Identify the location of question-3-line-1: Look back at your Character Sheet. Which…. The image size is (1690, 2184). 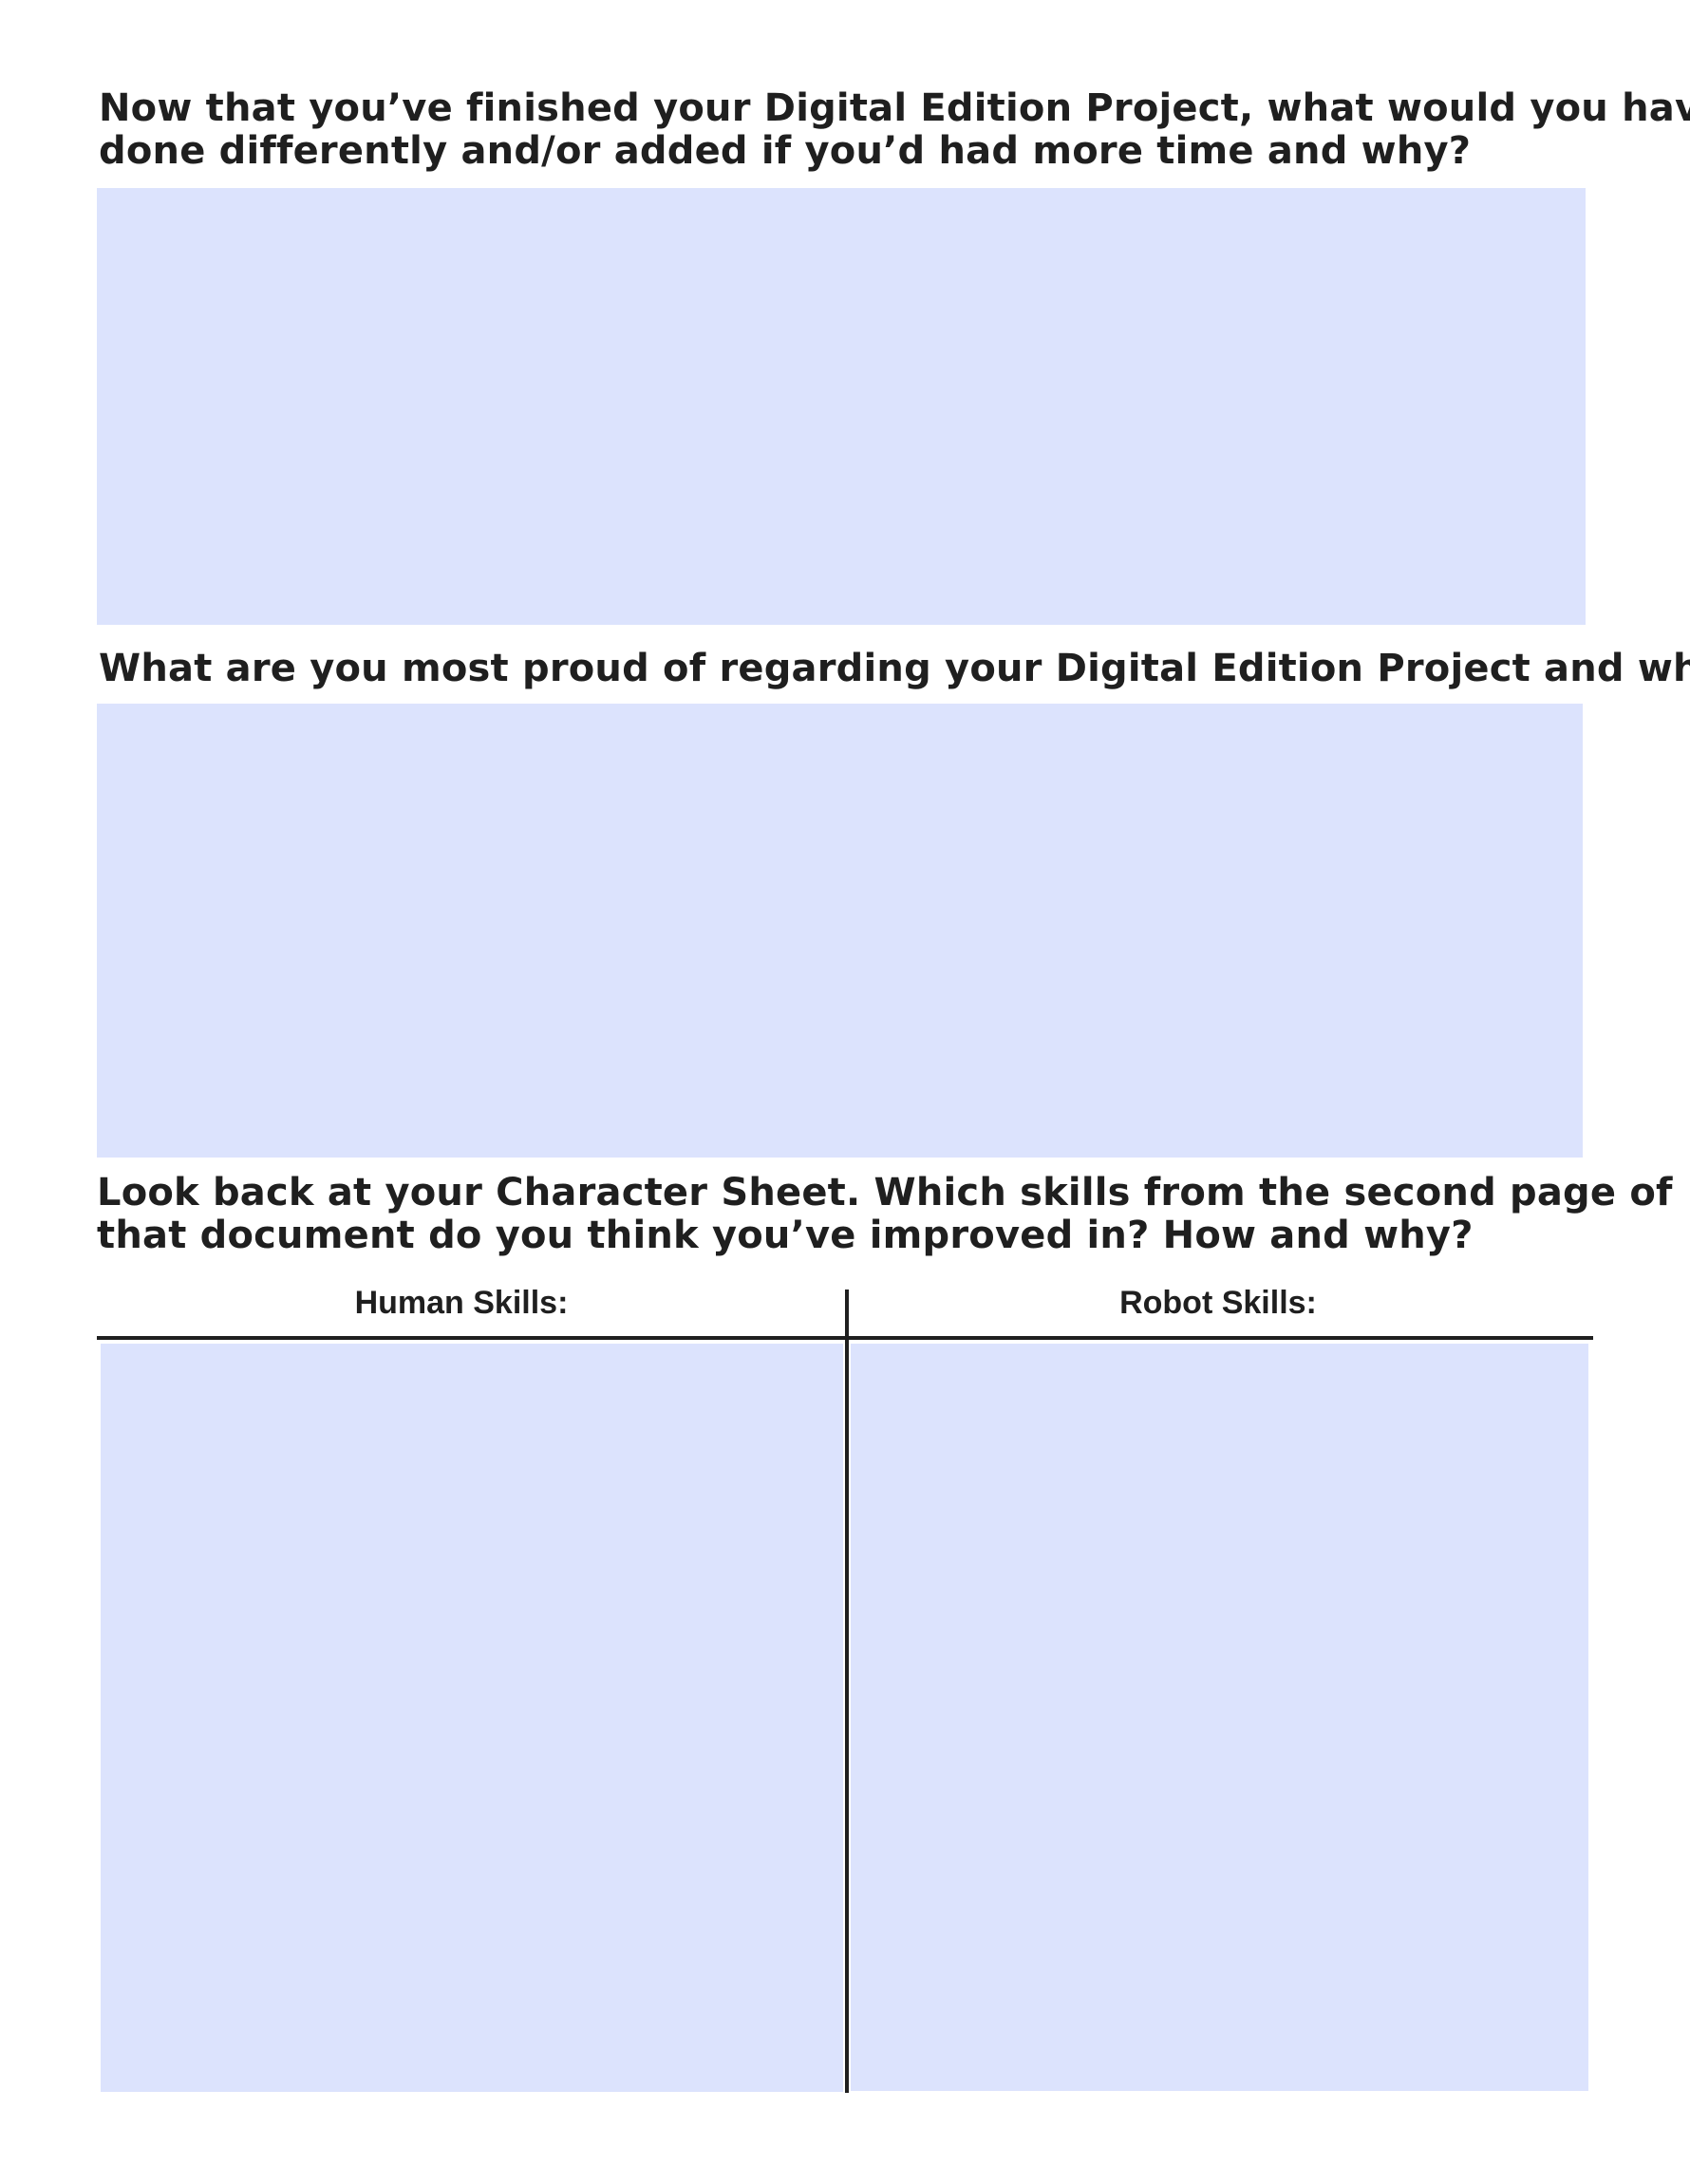
(885, 1193).